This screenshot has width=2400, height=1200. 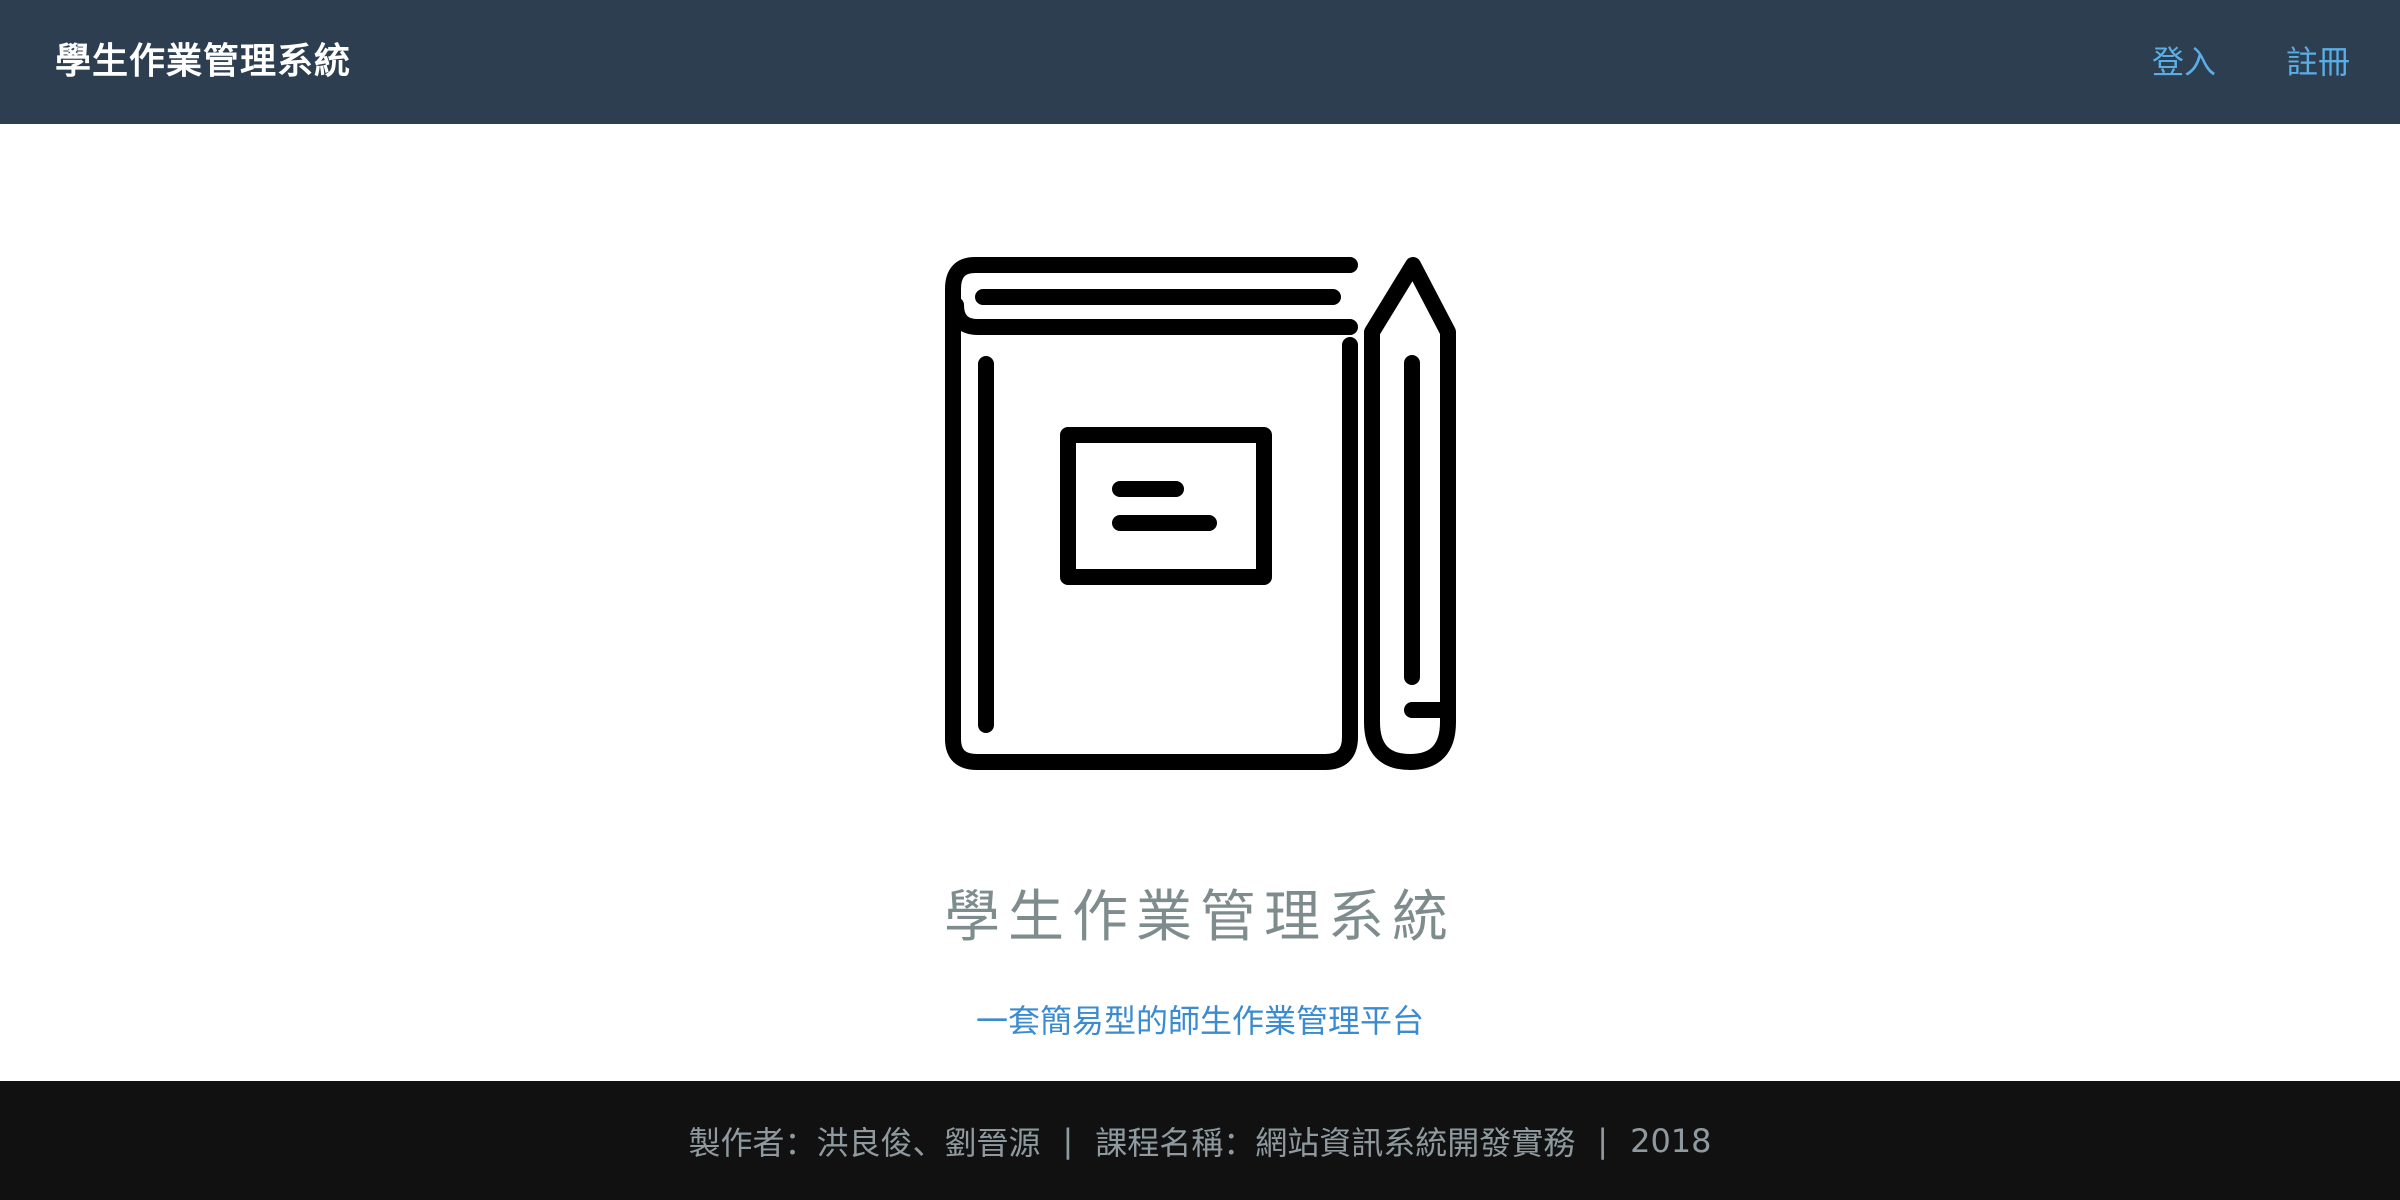 What do you see at coordinates (1199, 1021) in the screenshot?
I see `hero-subtitle: 一套簡易型的師生作業管理平台` at bounding box center [1199, 1021].